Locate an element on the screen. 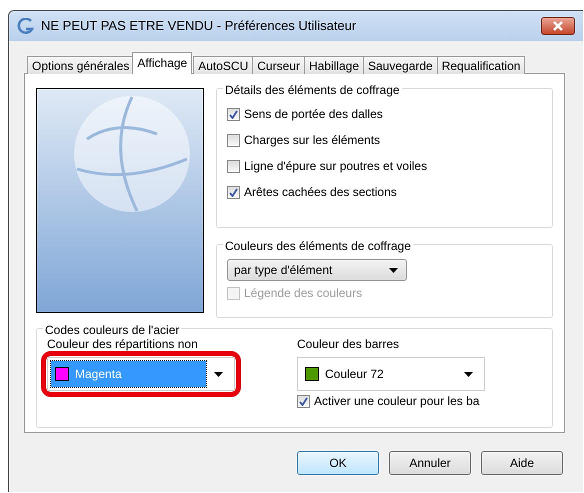  tab: Affichage is located at coordinates (162, 63).